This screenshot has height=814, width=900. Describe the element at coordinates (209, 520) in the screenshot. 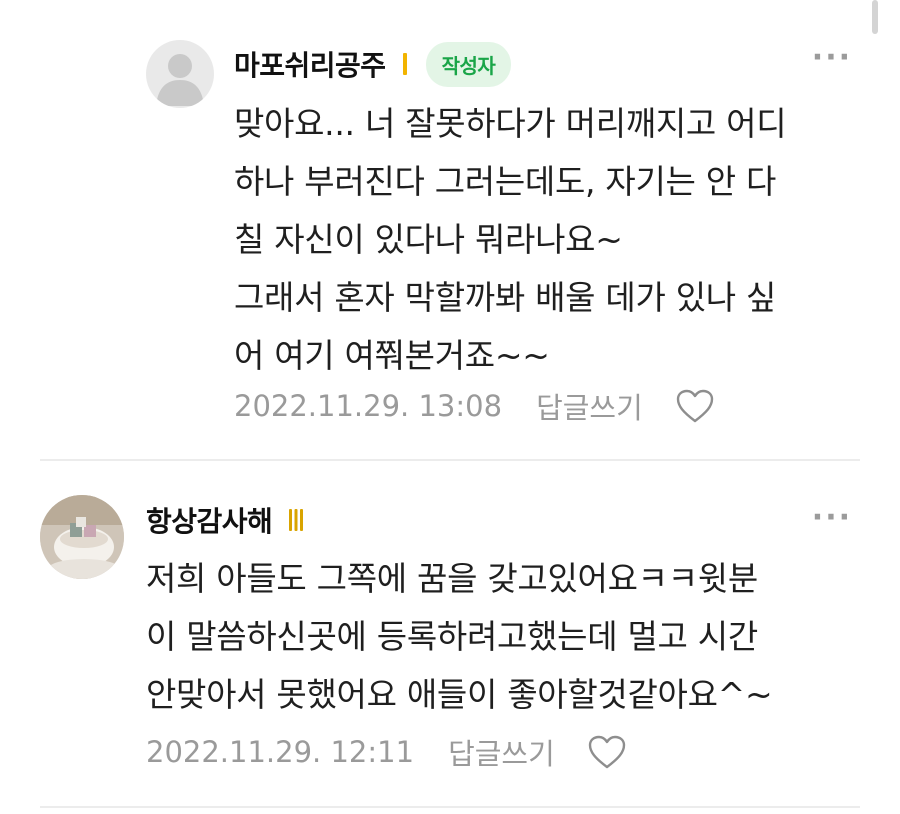

I see `author-name: 항상감사해` at that location.